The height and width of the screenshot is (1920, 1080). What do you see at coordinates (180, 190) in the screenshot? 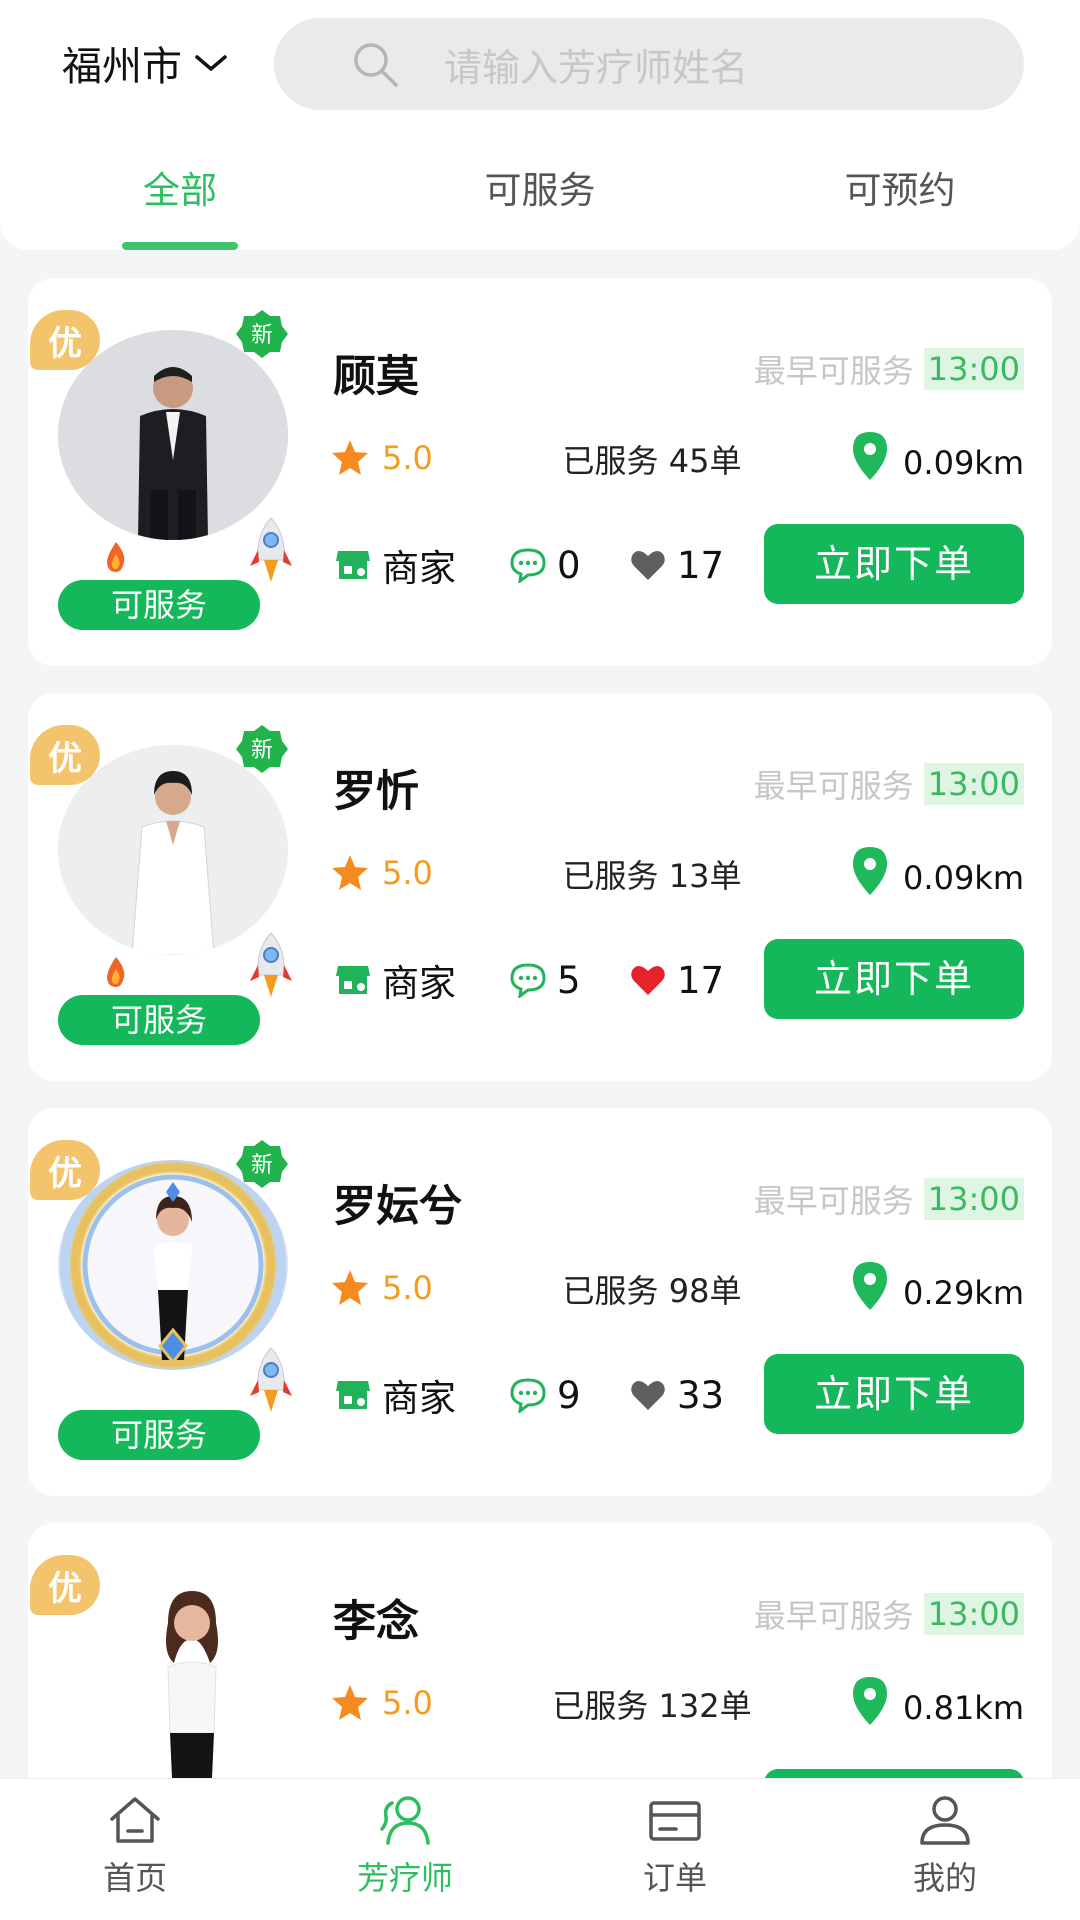
I see `tab-all-label: 全部` at bounding box center [180, 190].